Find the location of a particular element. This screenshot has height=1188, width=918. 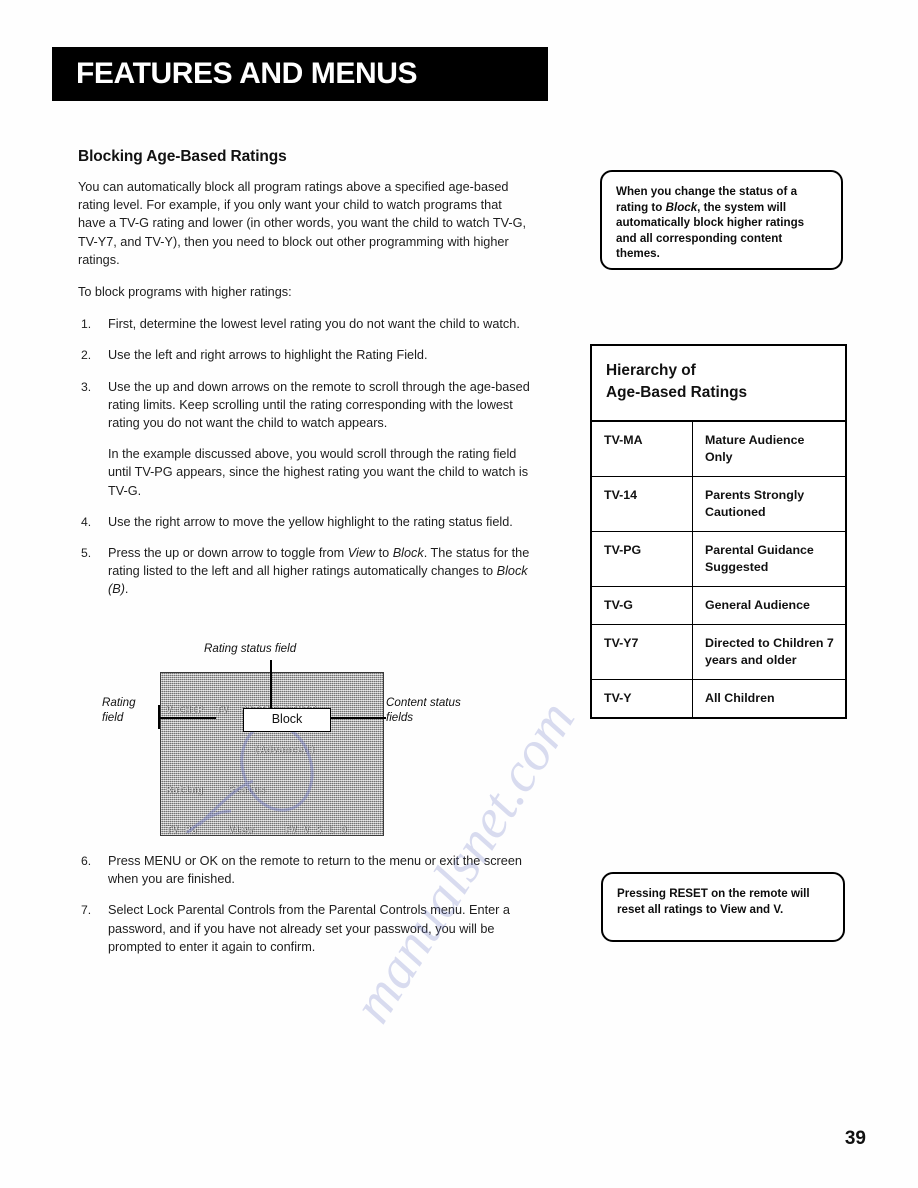

rating-status-callout-block: Block is located at coordinates (287, 720).